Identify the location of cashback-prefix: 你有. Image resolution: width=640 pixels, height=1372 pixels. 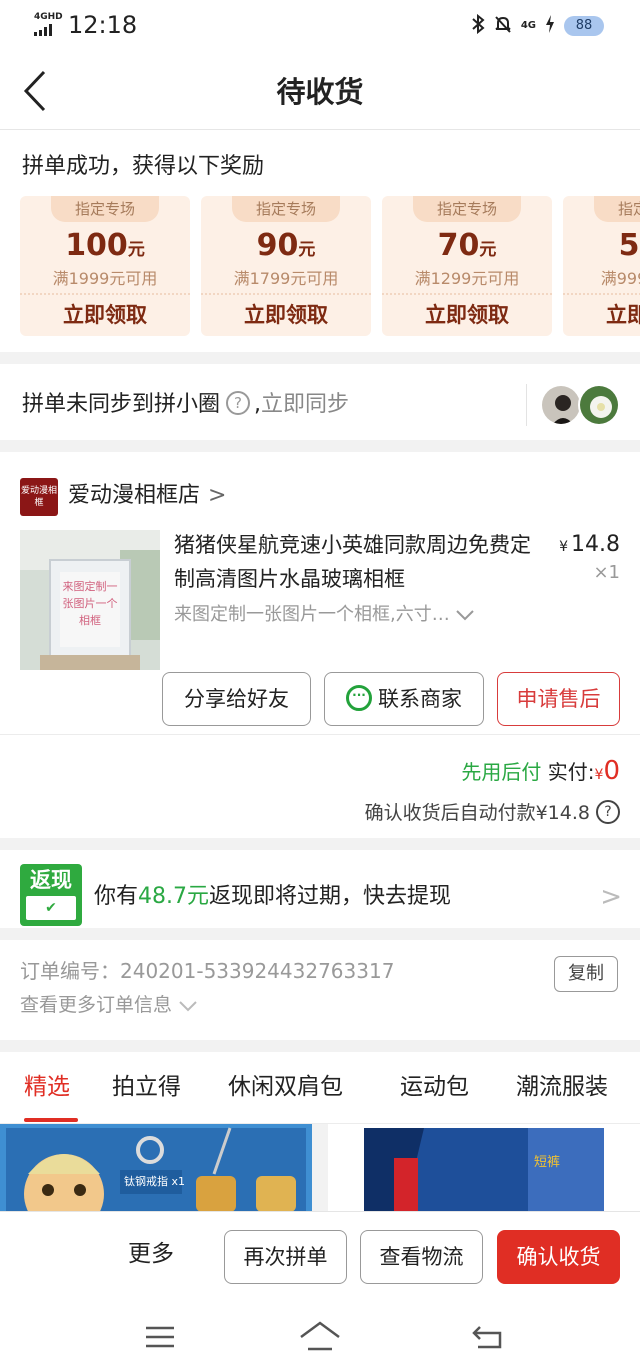
(116, 896).